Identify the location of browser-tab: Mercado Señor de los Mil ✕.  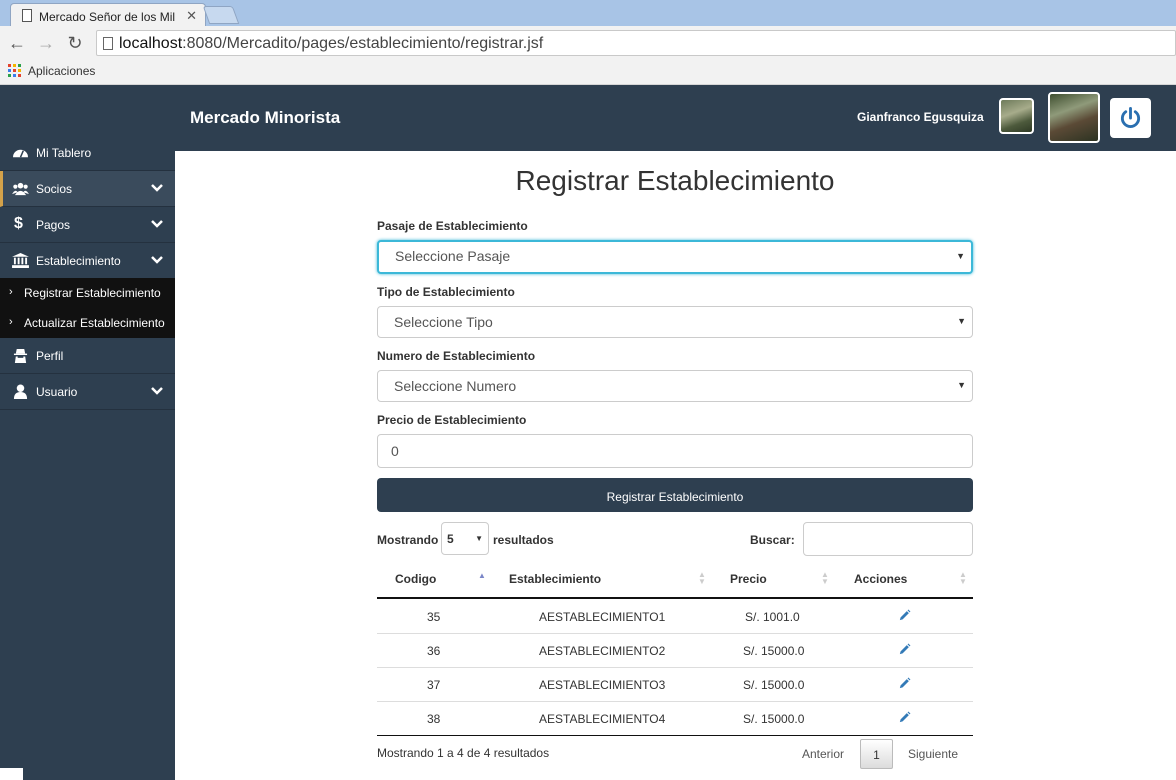
(108, 14).